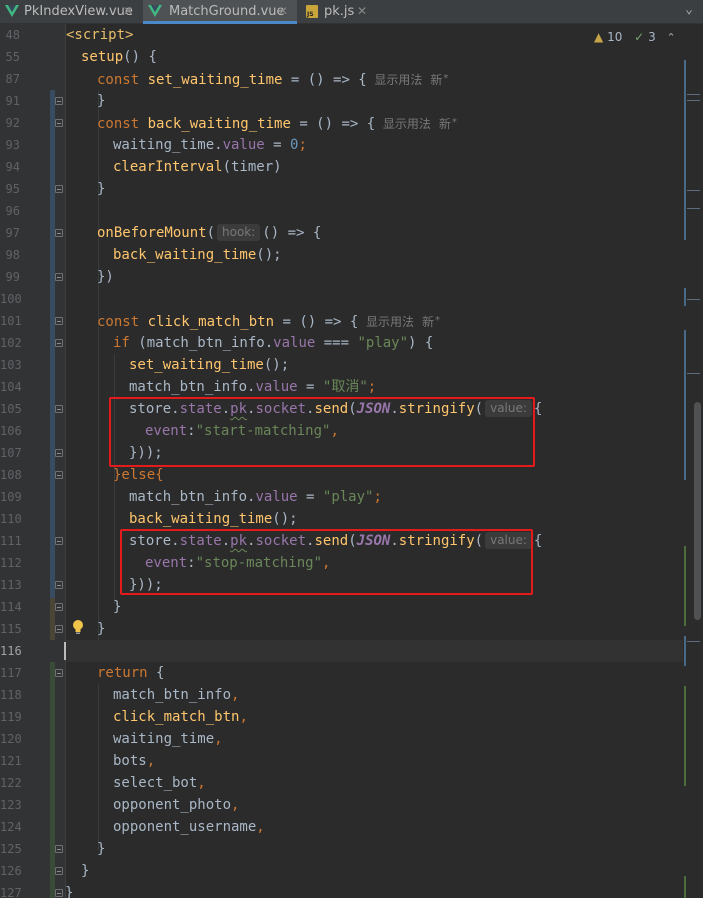 This screenshot has height=898, width=703. Describe the element at coordinates (11, 805) in the screenshot. I see `line-number: 123` at that location.